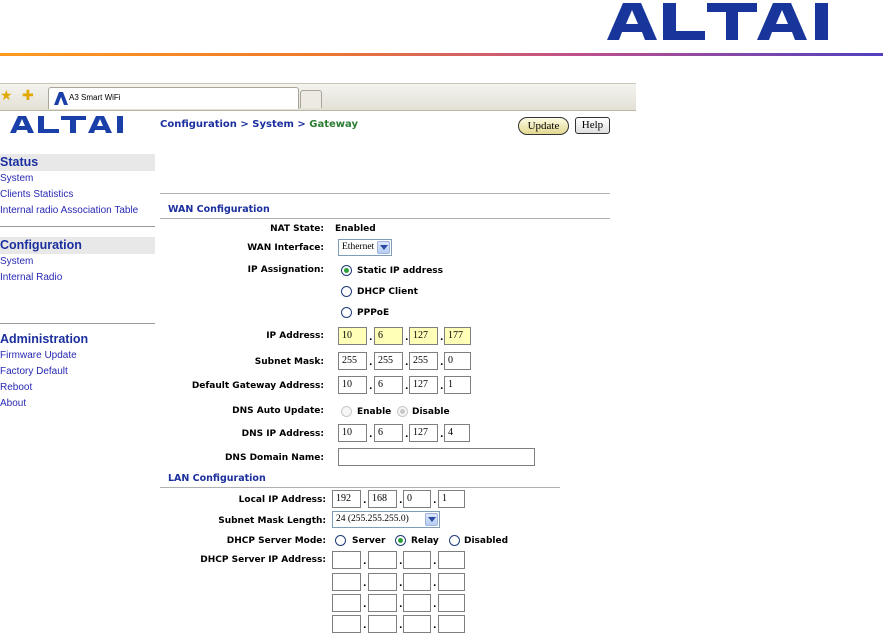 The width and height of the screenshot is (883, 644). What do you see at coordinates (352, 433) in the screenshot?
I see `dns-octet-1: 10` at bounding box center [352, 433].